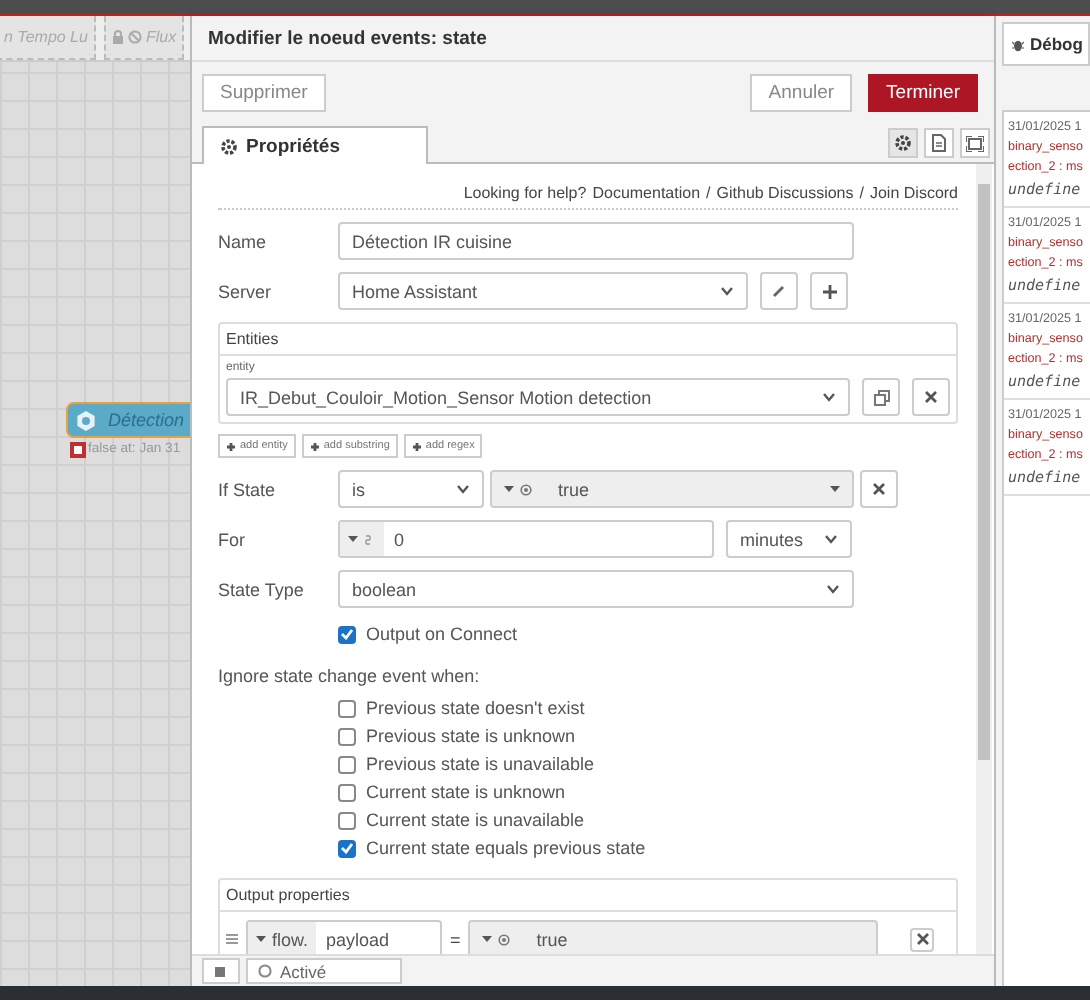 Image resolution: width=1090 pixels, height=1000 pixels. Describe the element at coordinates (455, 939) in the screenshot. I see `equals-sign: =` at that location.